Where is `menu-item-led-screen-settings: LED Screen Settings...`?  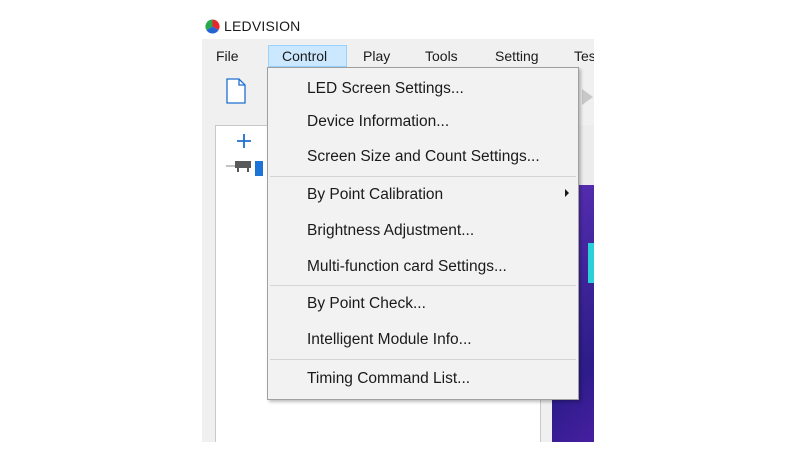
menu-item-led-screen-settings: LED Screen Settings... is located at coordinates (385, 89).